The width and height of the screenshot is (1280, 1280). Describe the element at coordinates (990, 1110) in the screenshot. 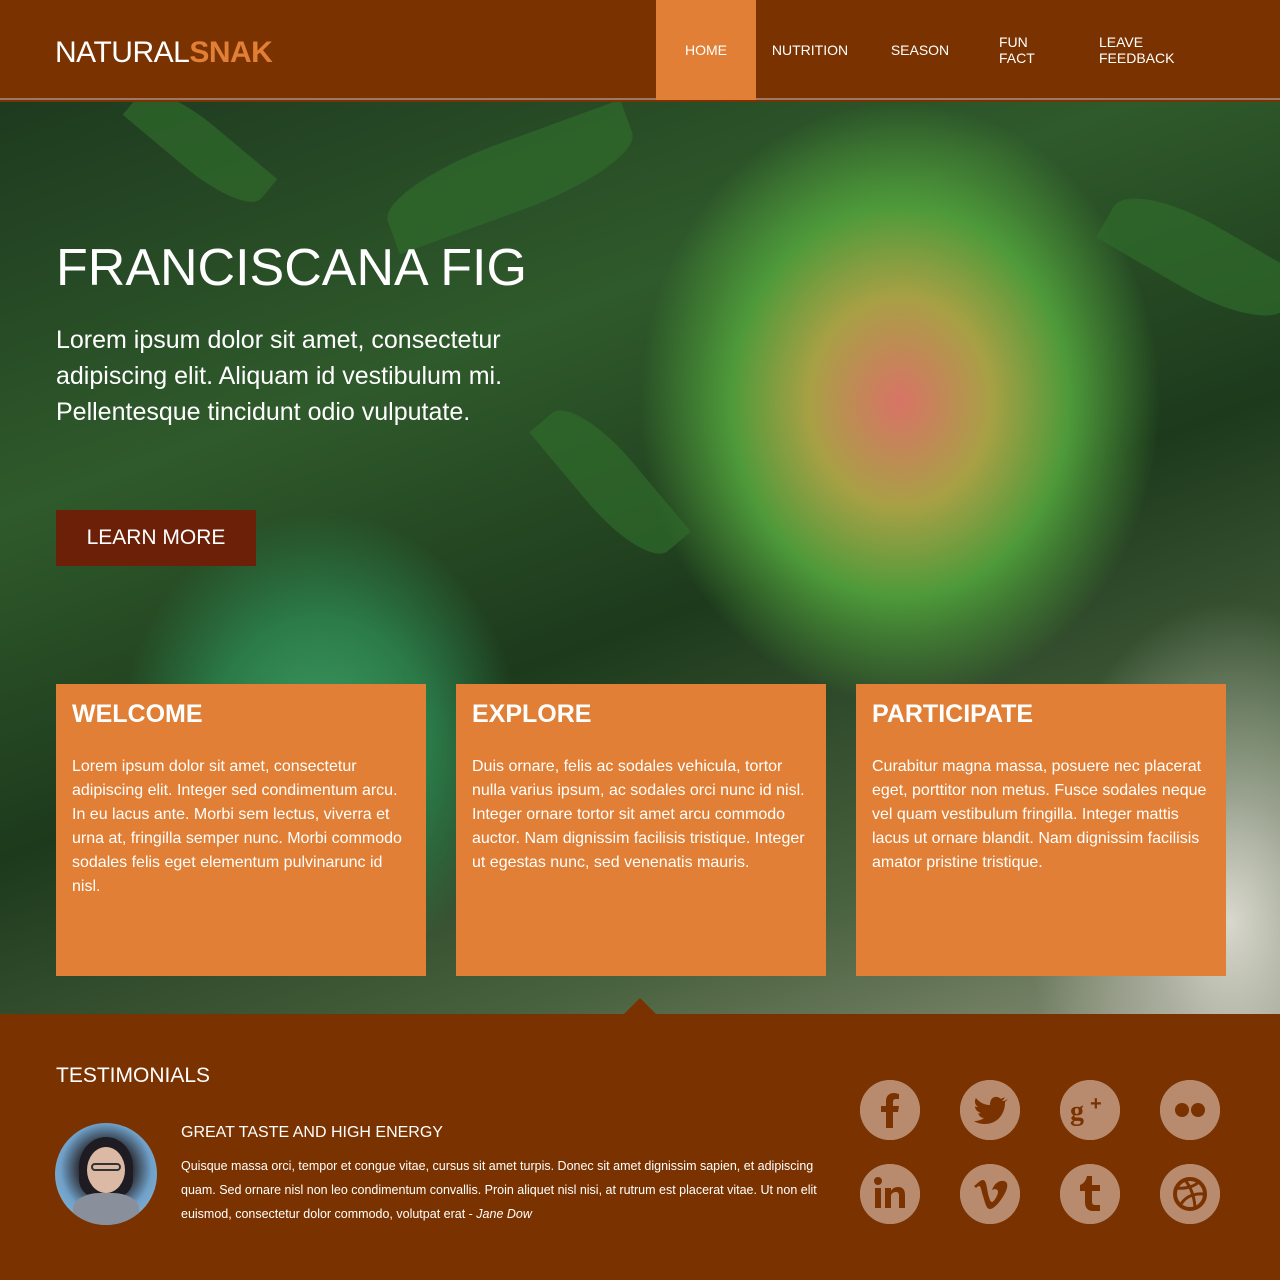

I see `twitter-icon` at that location.